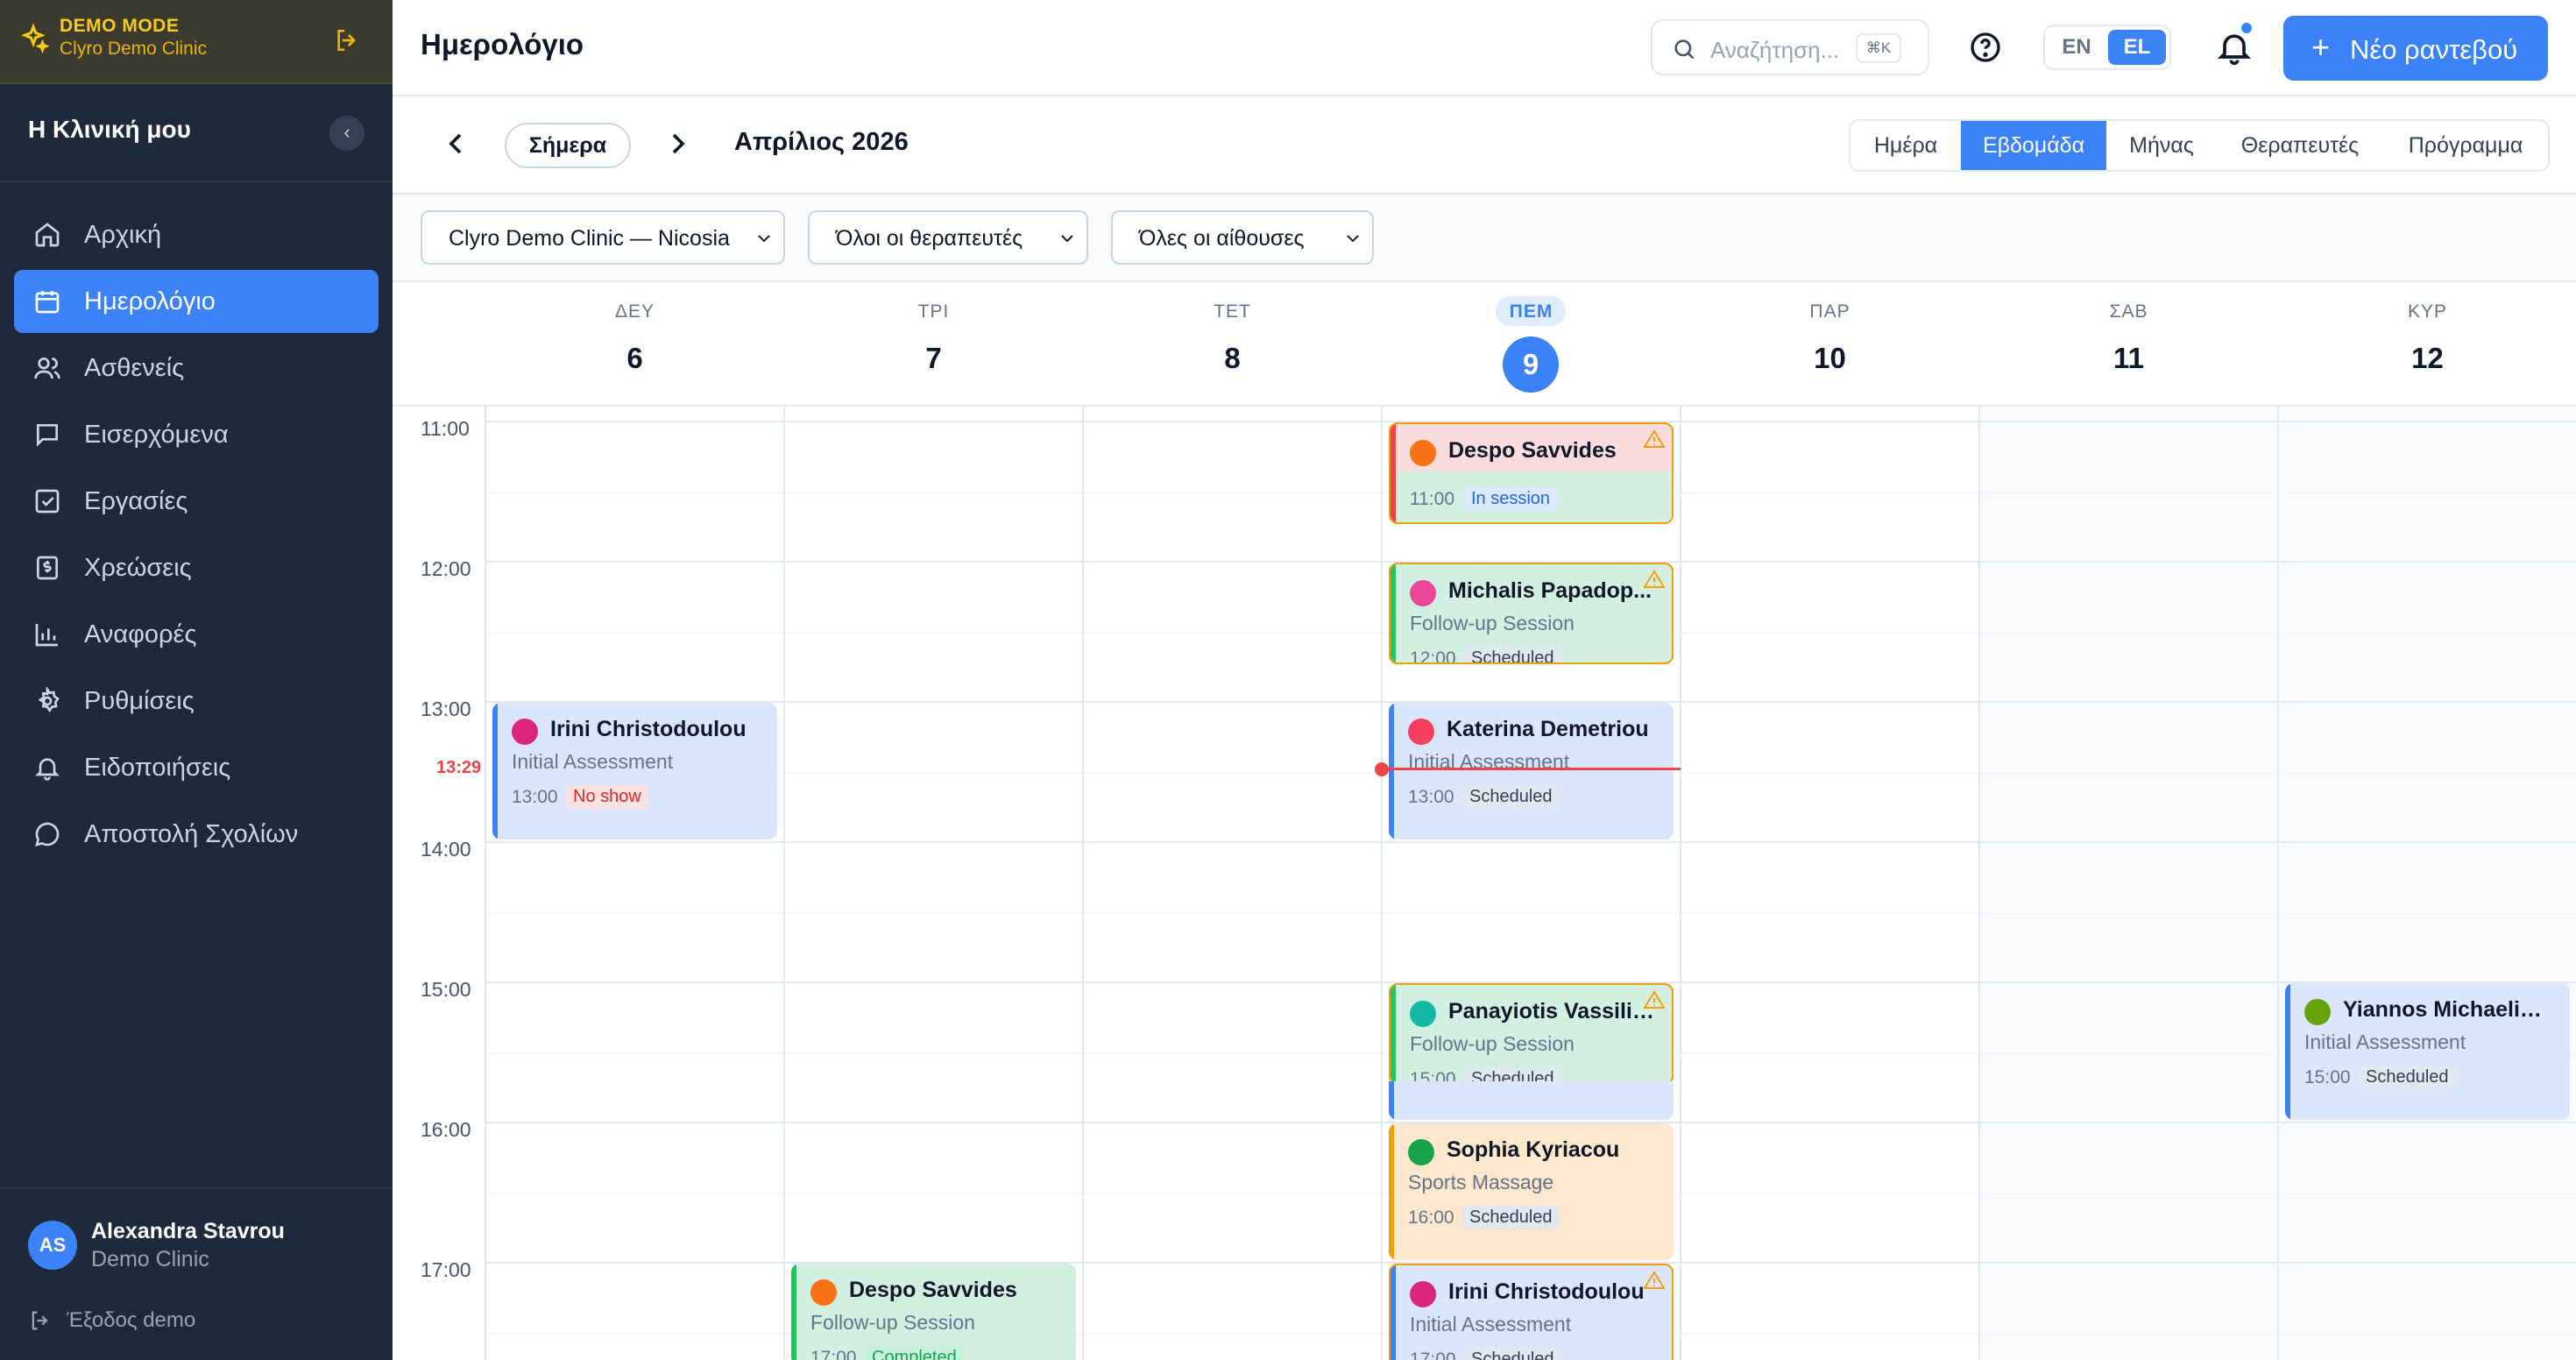  I want to click on today-button: Σήμερα, so click(568, 145).